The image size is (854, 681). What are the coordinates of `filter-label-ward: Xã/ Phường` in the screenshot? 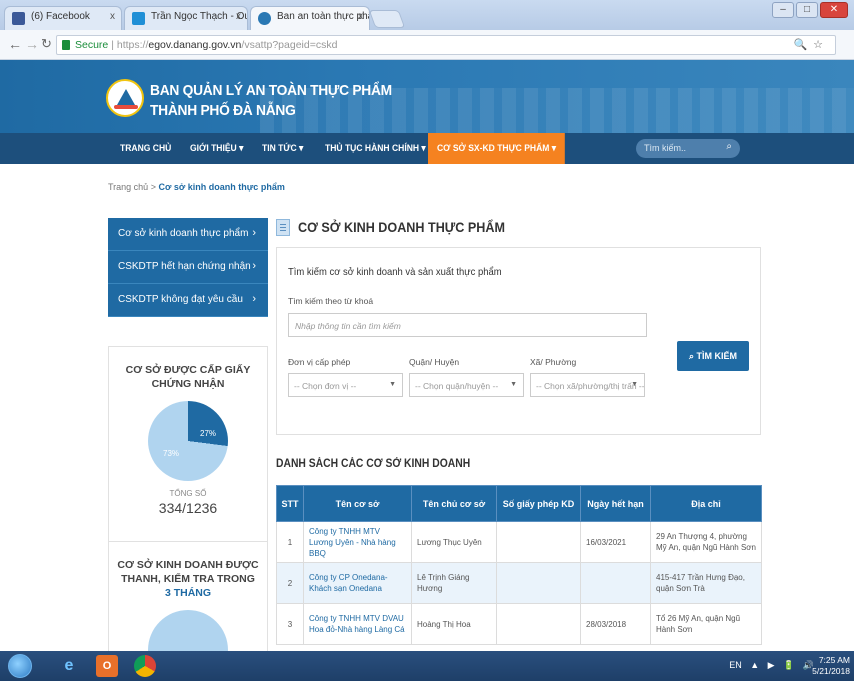 It's located at (553, 362).